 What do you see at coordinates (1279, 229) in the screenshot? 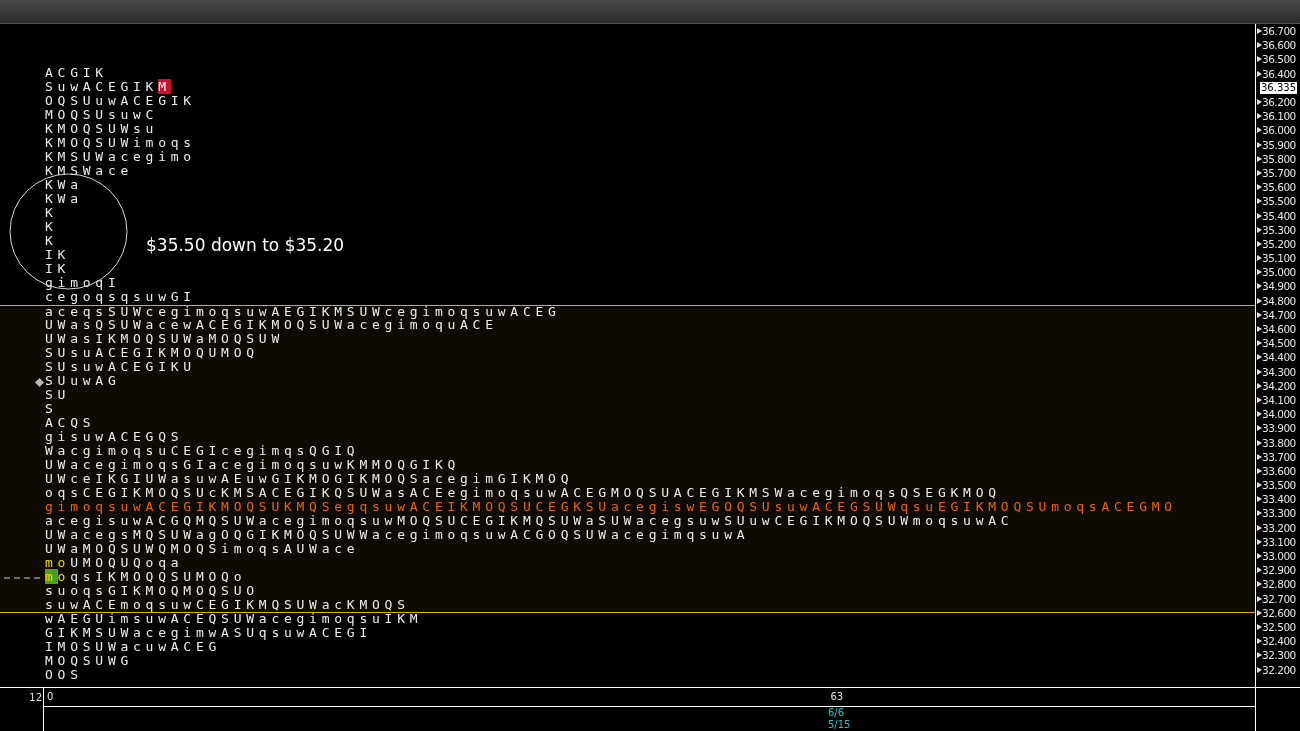
I see `price-label: 35.300` at bounding box center [1279, 229].